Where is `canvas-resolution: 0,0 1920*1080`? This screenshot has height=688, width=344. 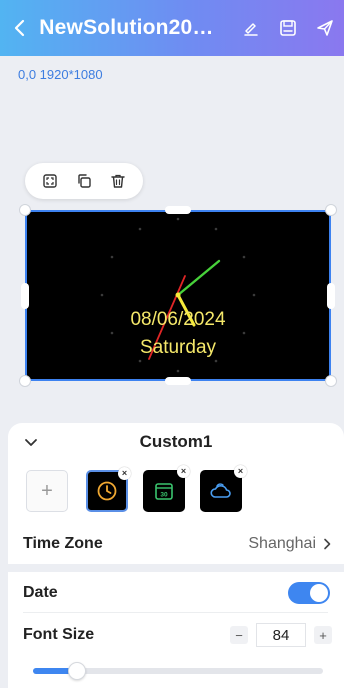 canvas-resolution: 0,0 1920*1080 is located at coordinates (60, 74).